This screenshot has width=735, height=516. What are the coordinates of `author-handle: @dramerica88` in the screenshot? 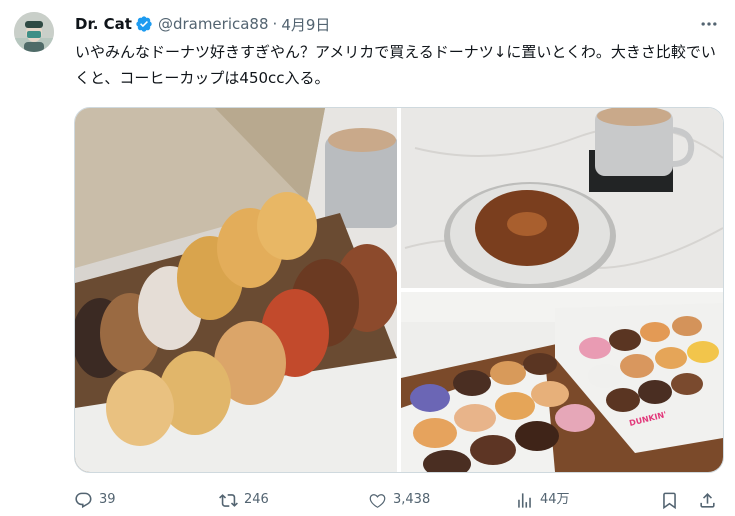 It's located at (213, 24).